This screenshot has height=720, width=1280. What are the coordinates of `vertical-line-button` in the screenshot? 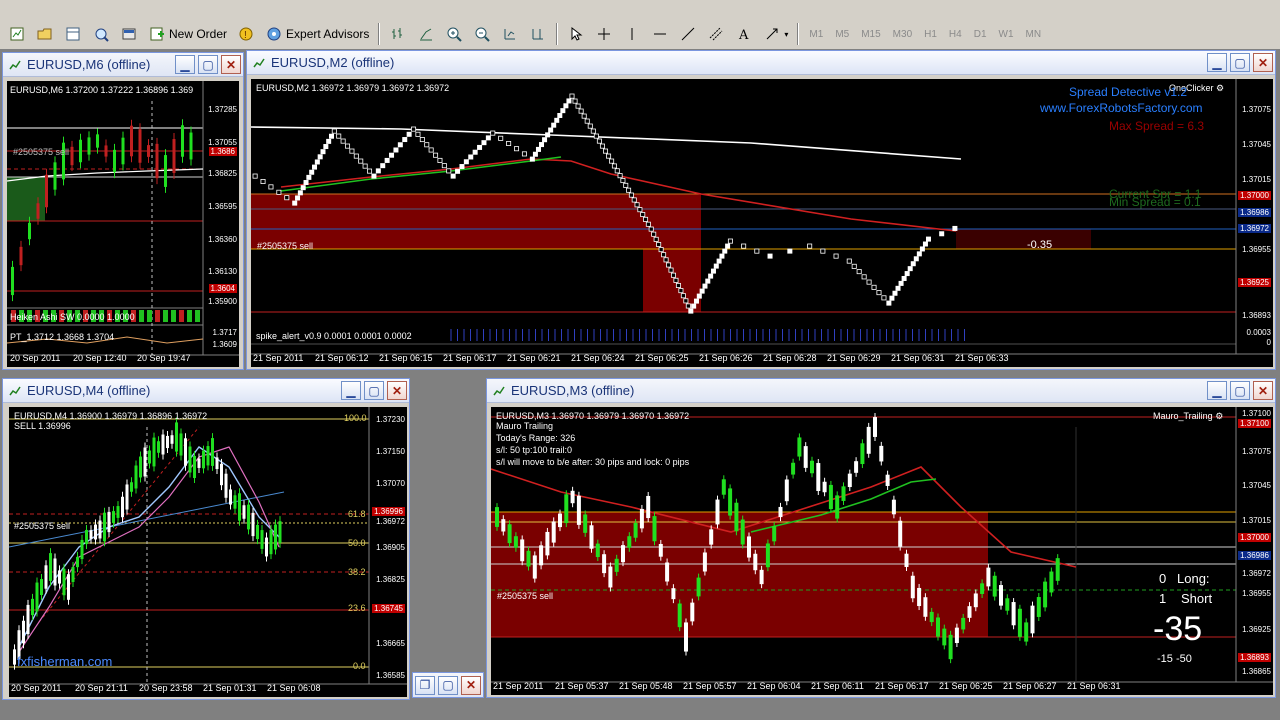 It's located at (632, 34).